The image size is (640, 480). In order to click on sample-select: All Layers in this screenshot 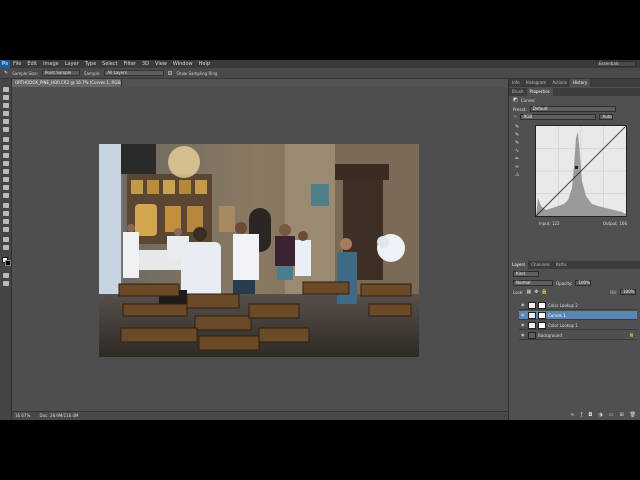, I will do `click(134, 73)`.